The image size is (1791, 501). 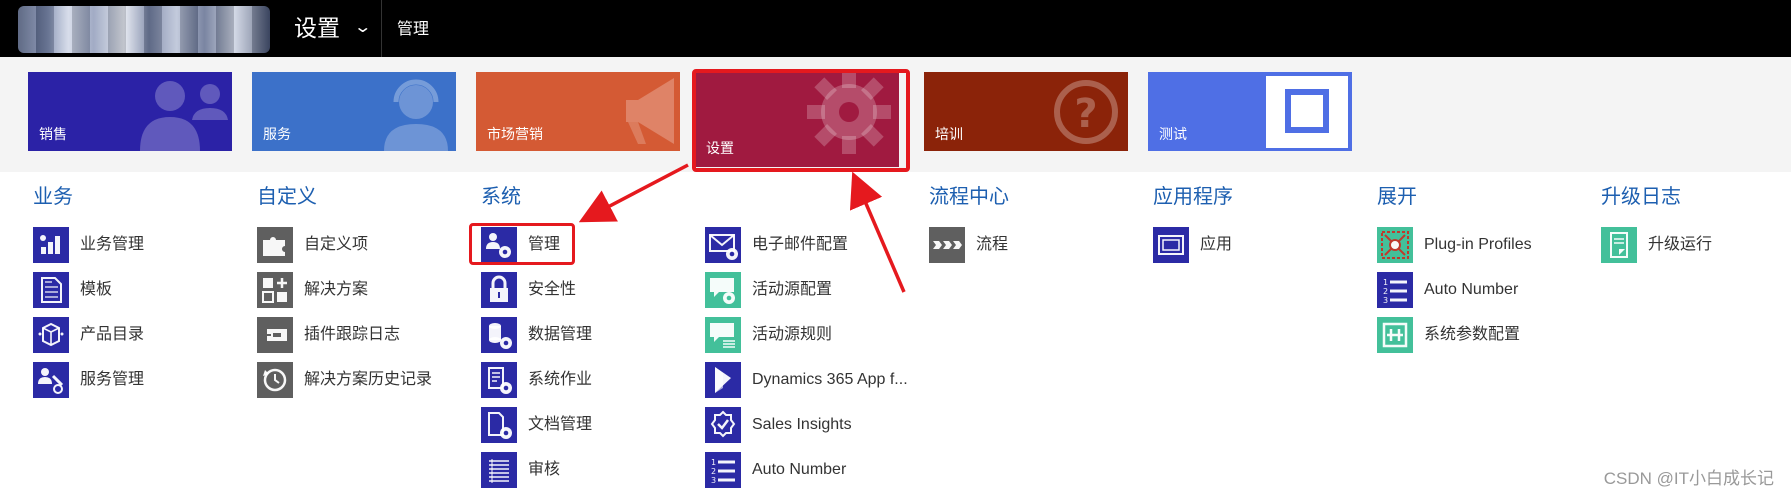 What do you see at coordinates (362, 28) in the screenshot?
I see `chevron-down-icon: ⌄` at bounding box center [362, 28].